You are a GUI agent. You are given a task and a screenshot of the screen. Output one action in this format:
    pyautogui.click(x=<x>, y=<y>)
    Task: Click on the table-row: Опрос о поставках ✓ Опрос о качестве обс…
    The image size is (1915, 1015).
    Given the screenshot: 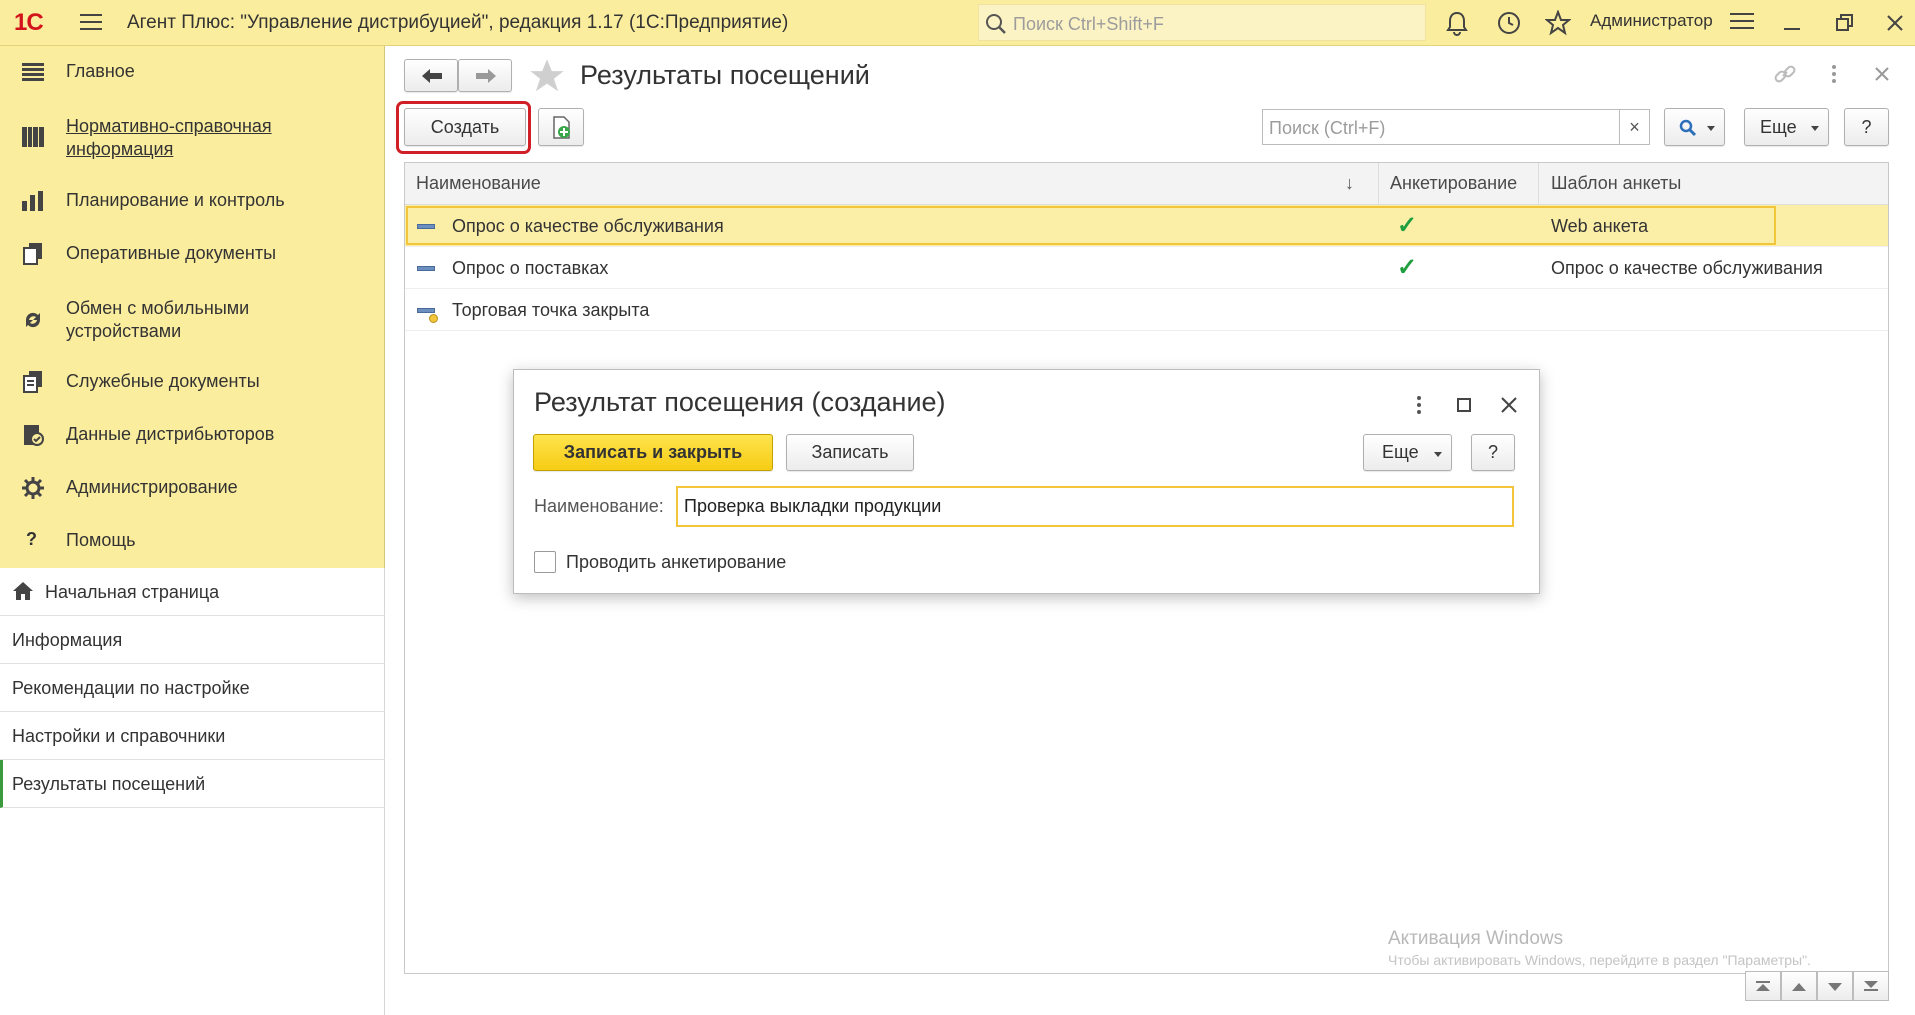 What is the action you would take?
    pyautogui.click(x=1146, y=268)
    